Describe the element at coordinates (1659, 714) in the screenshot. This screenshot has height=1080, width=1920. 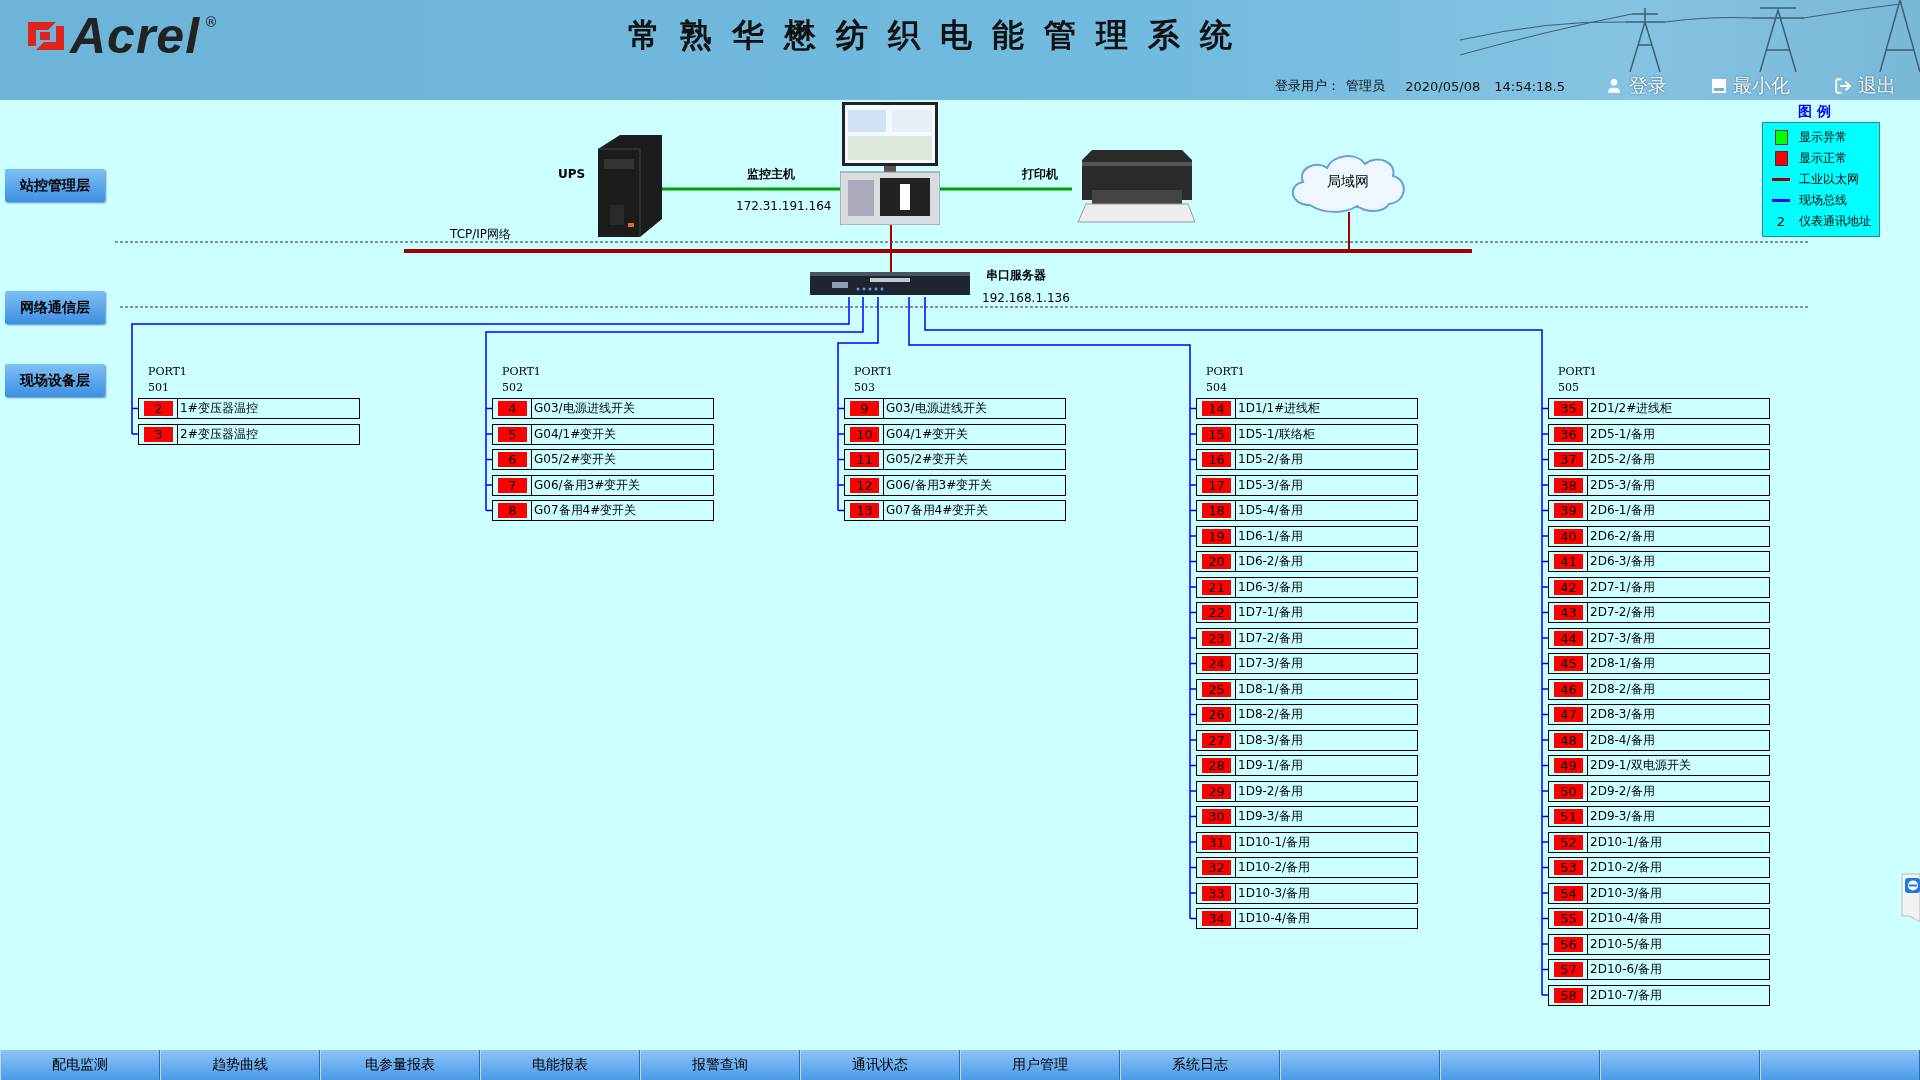
I see `device-row: 47 2D8-3/备用` at that location.